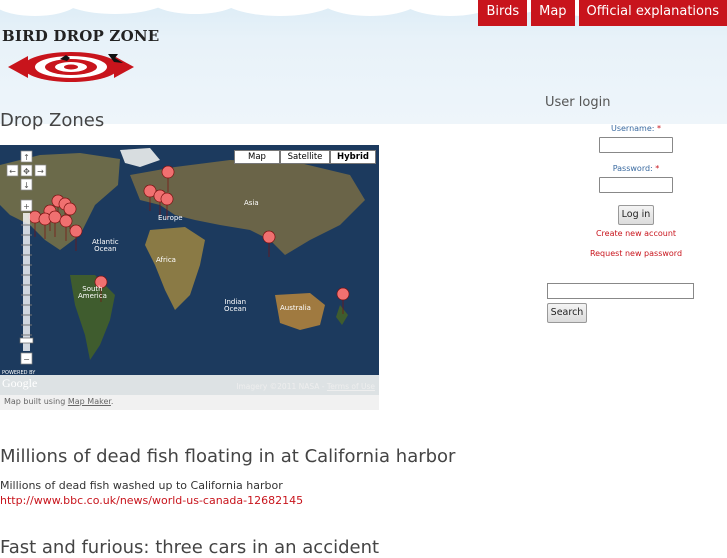 The image size is (727, 558). I want to click on password-input, so click(636, 185).